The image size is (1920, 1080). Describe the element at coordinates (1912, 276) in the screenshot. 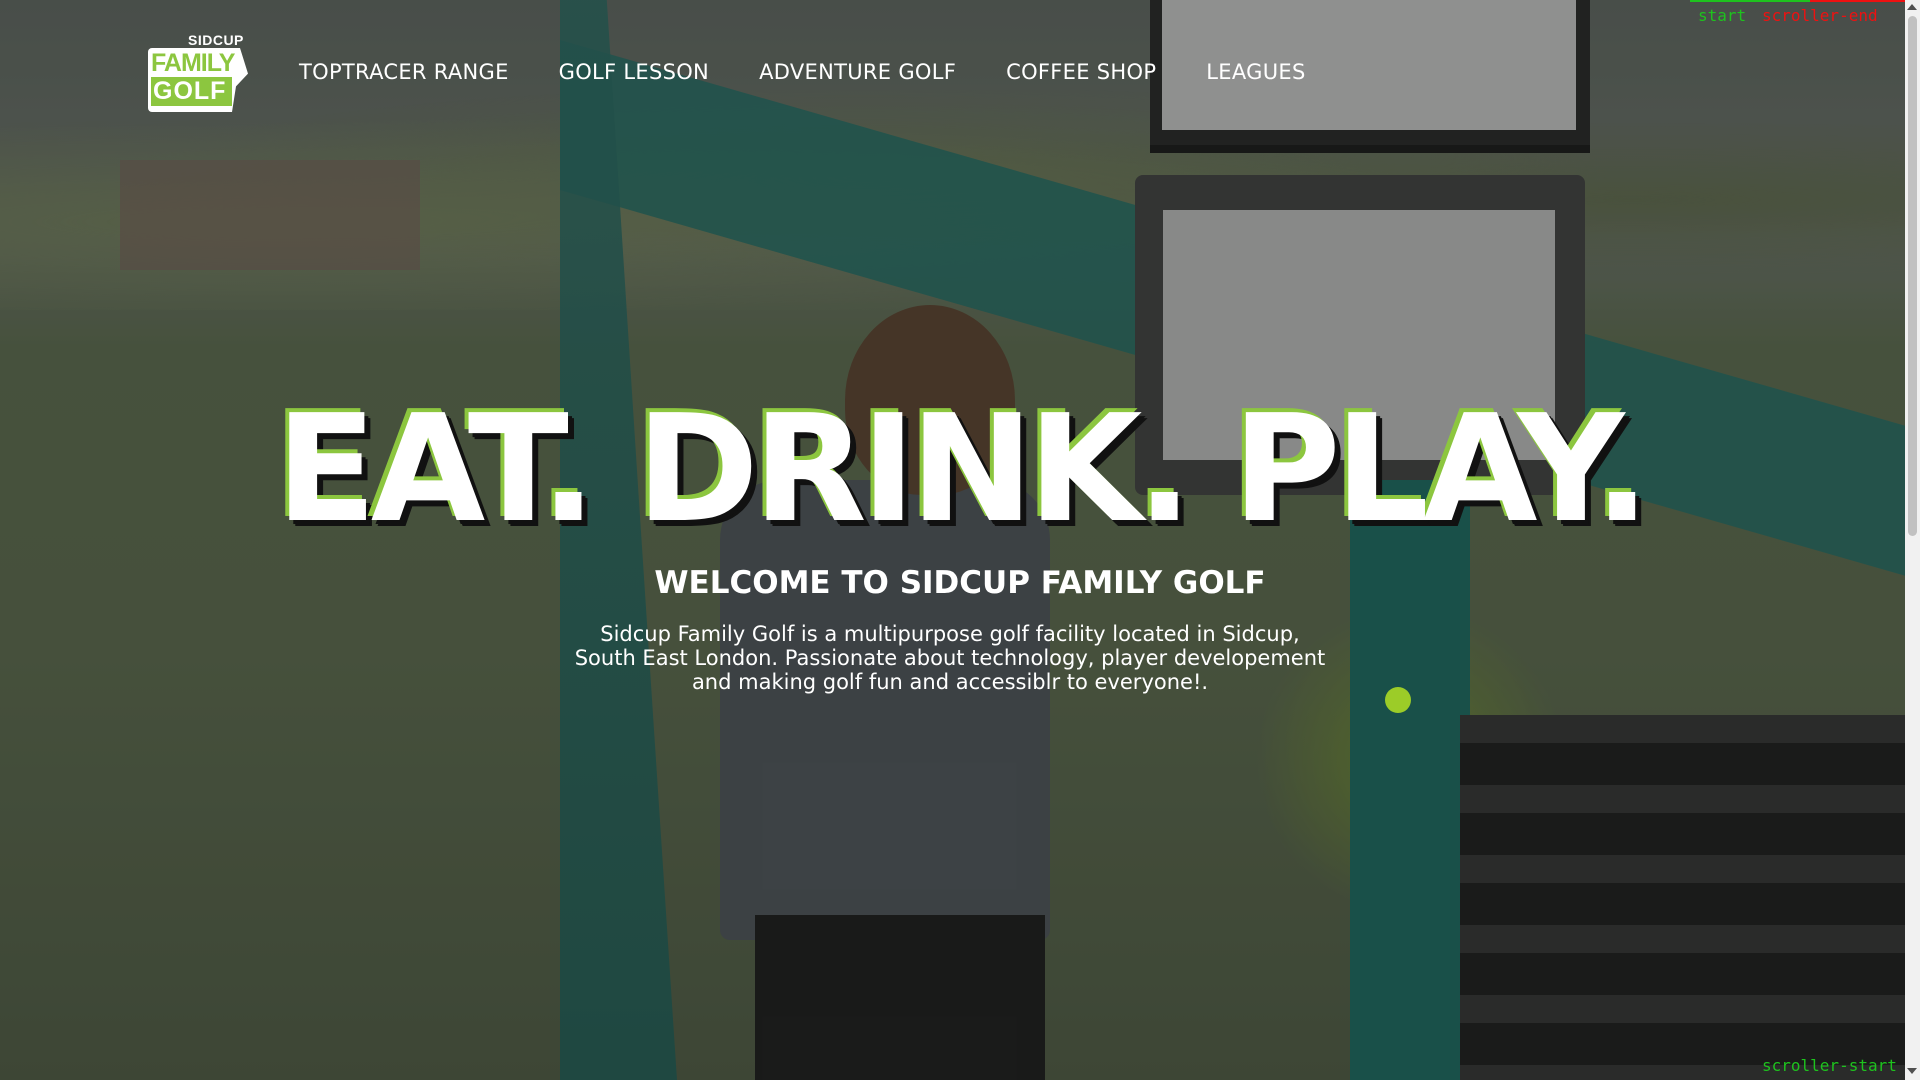

I see `scroll-thumb` at that location.